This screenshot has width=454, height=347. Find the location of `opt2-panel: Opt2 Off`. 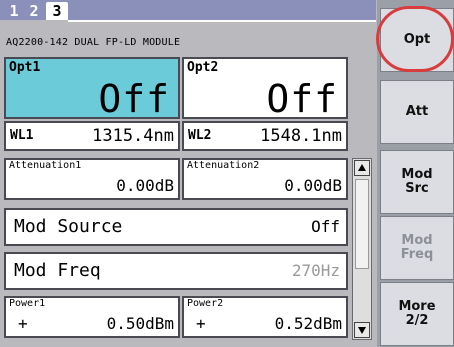

opt2-panel: Opt2 Off is located at coordinates (265, 89).